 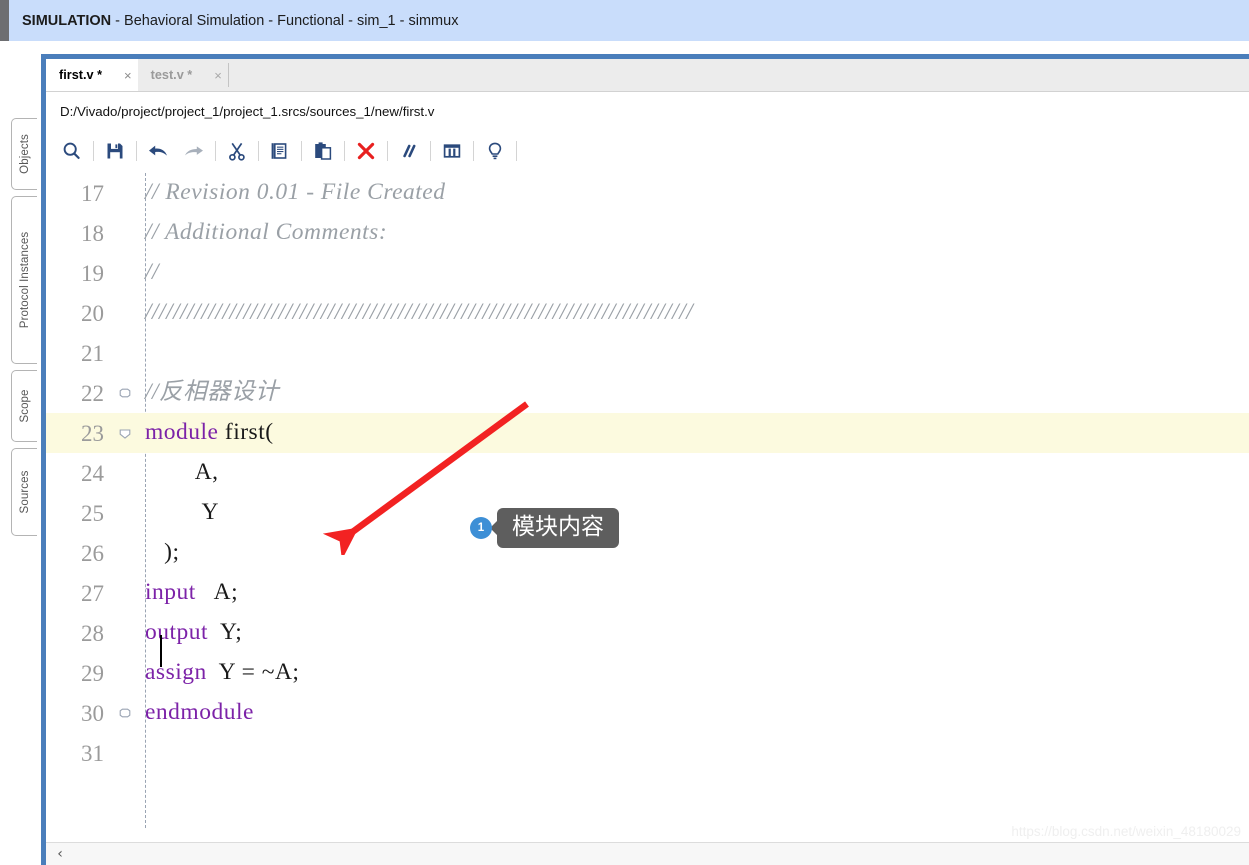 I want to click on code-line: 23 module first(, so click(x=647, y=433).